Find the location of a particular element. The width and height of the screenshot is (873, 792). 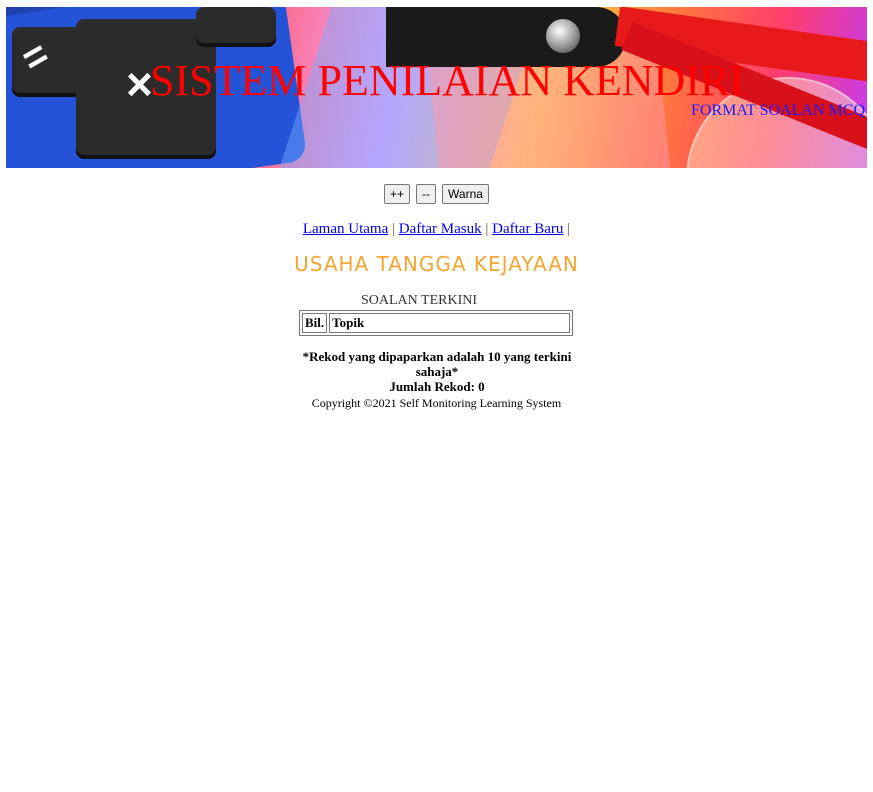

color-button: Warna is located at coordinates (465, 194).